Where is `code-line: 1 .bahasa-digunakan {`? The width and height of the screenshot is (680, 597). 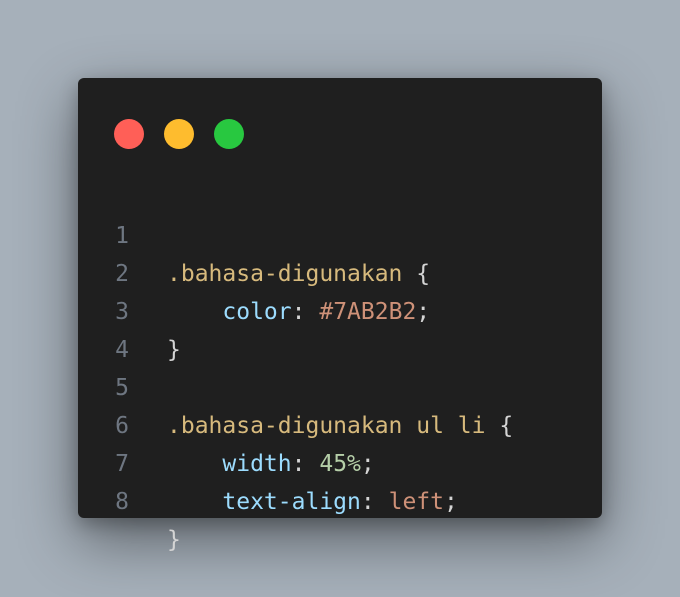
code-line: 1 .bahasa-digunakan { is located at coordinates (340, 233).